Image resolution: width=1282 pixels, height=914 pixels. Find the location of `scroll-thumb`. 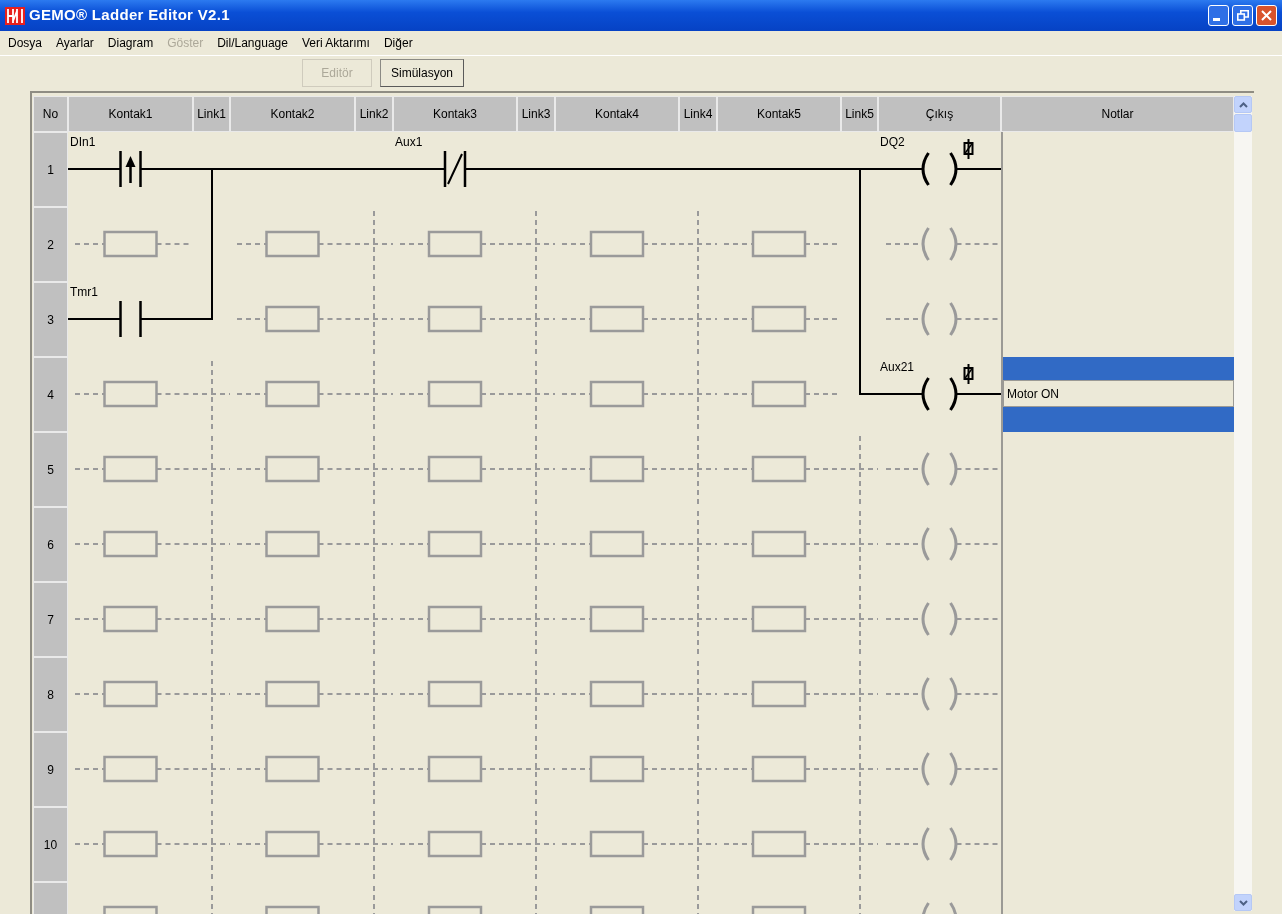

scroll-thumb is located at coordinates (1243, 123).